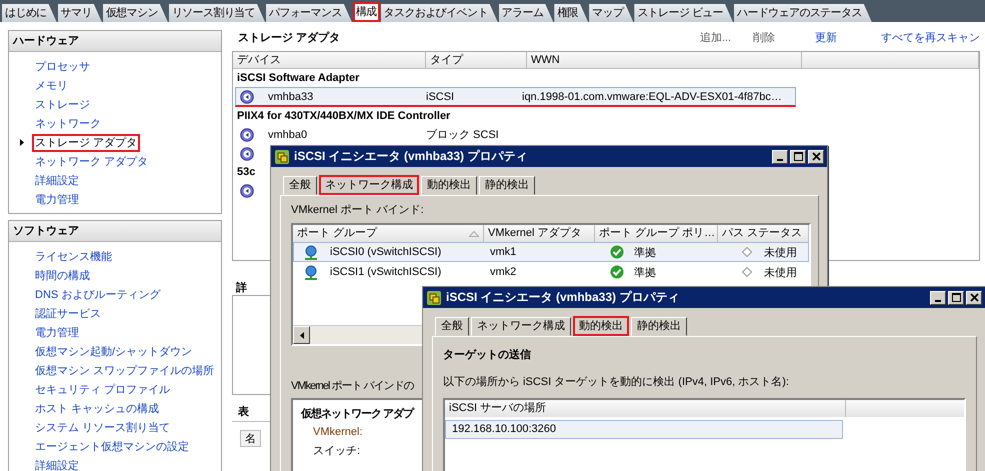  I want to click on section-title: 詳, so click(241, 287).